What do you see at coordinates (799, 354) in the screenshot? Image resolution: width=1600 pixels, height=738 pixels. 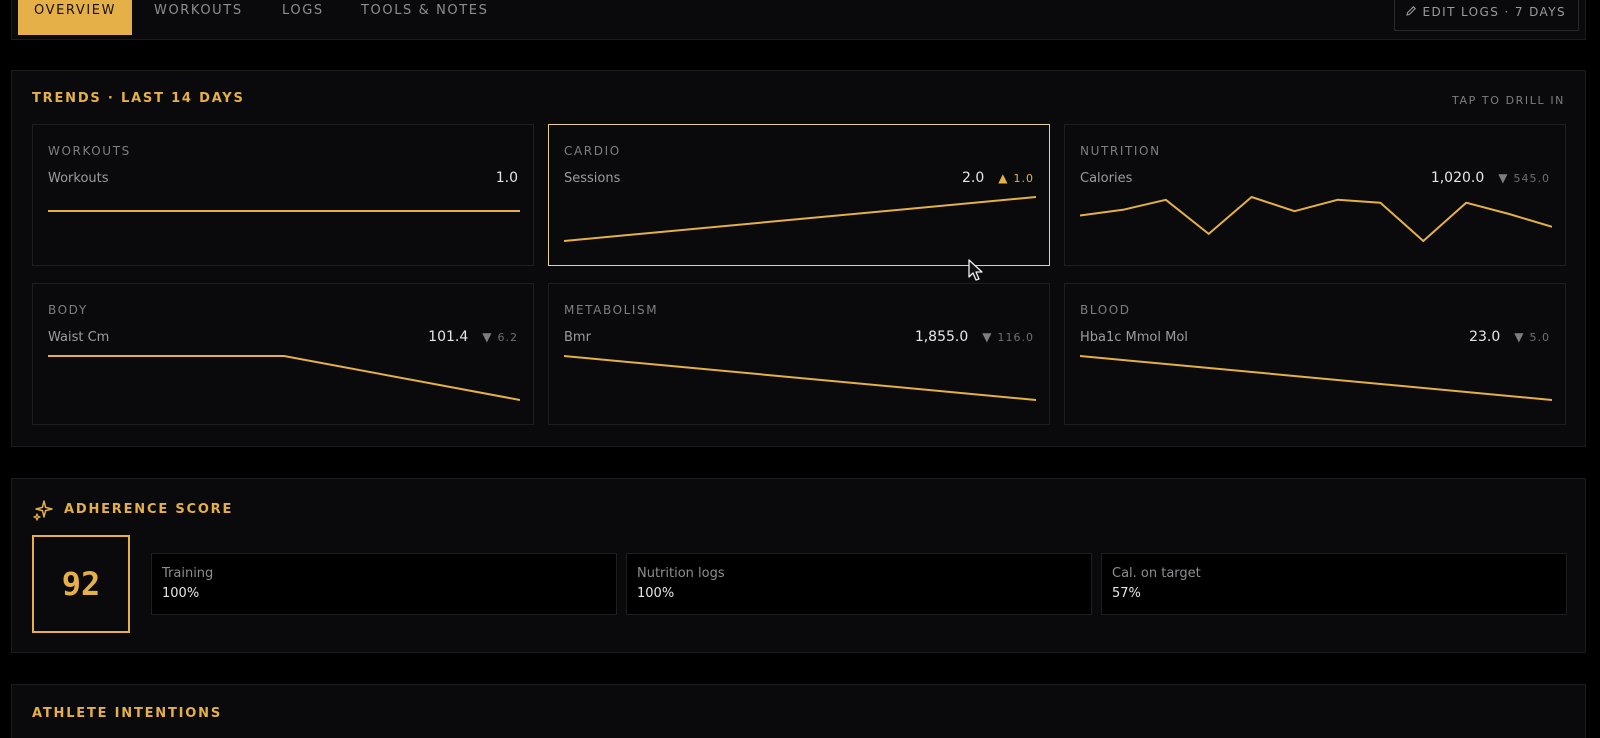 I see `trend-card-metabolism: Metabolism Bmr 1,855.0 ▼ 116.0` at bounding box center [799, 354].